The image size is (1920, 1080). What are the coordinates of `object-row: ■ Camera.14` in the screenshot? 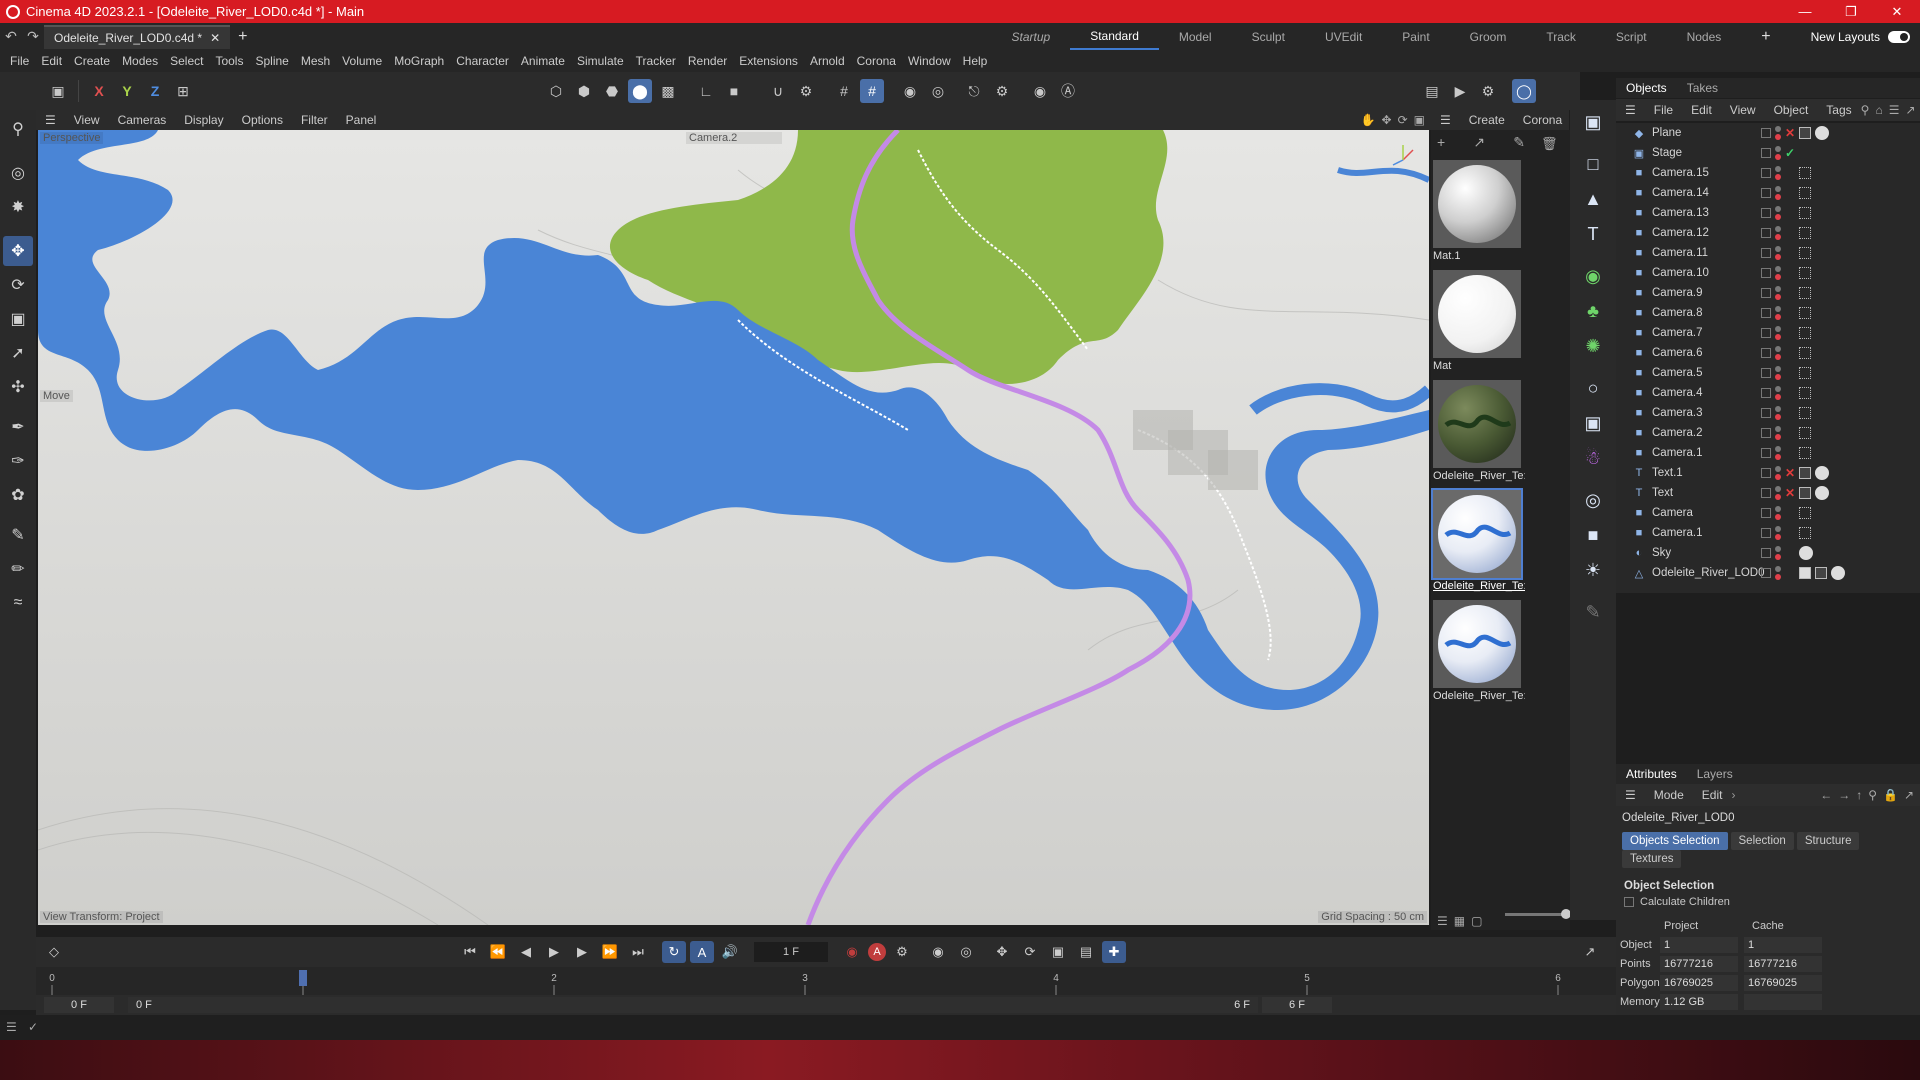 It's located at (1768, 193).